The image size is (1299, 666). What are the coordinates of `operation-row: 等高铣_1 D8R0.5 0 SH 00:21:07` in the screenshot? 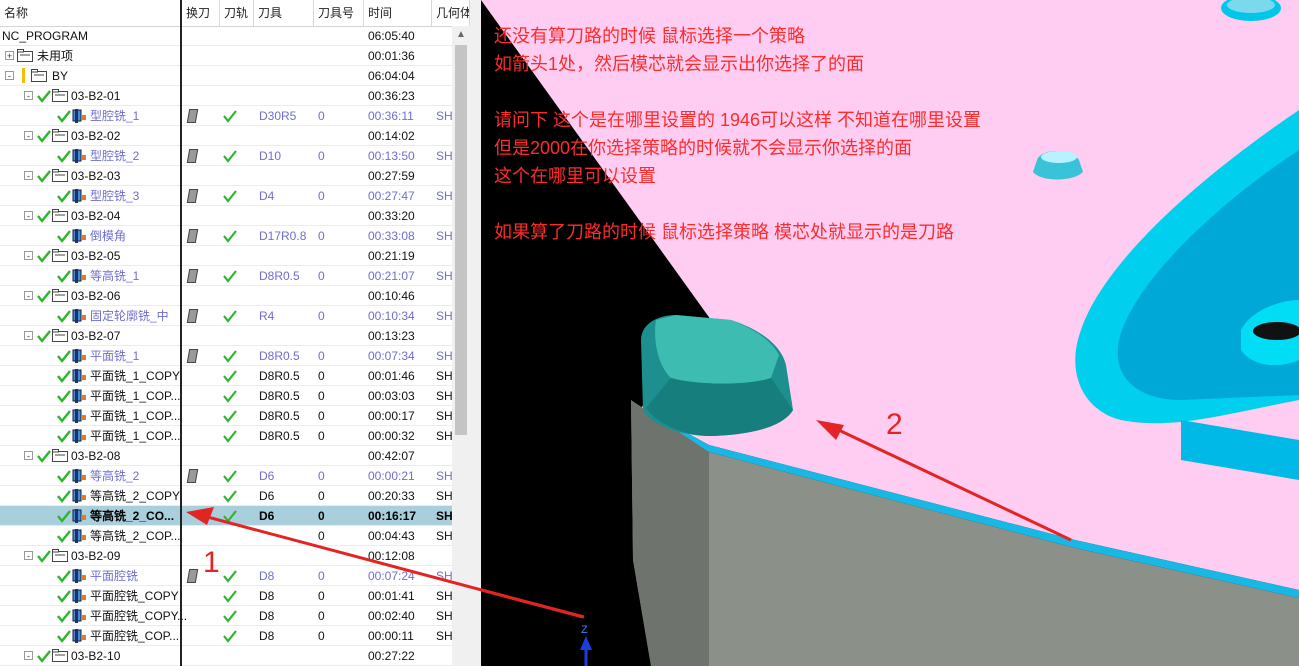 It's located at (226, 276).